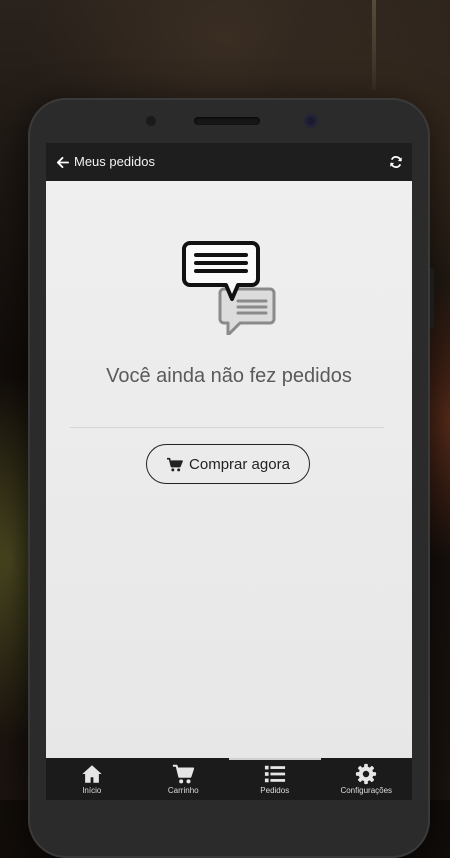  Describe the element at coordinates (227, 427) in the screenshot. I see `divider` at that location.